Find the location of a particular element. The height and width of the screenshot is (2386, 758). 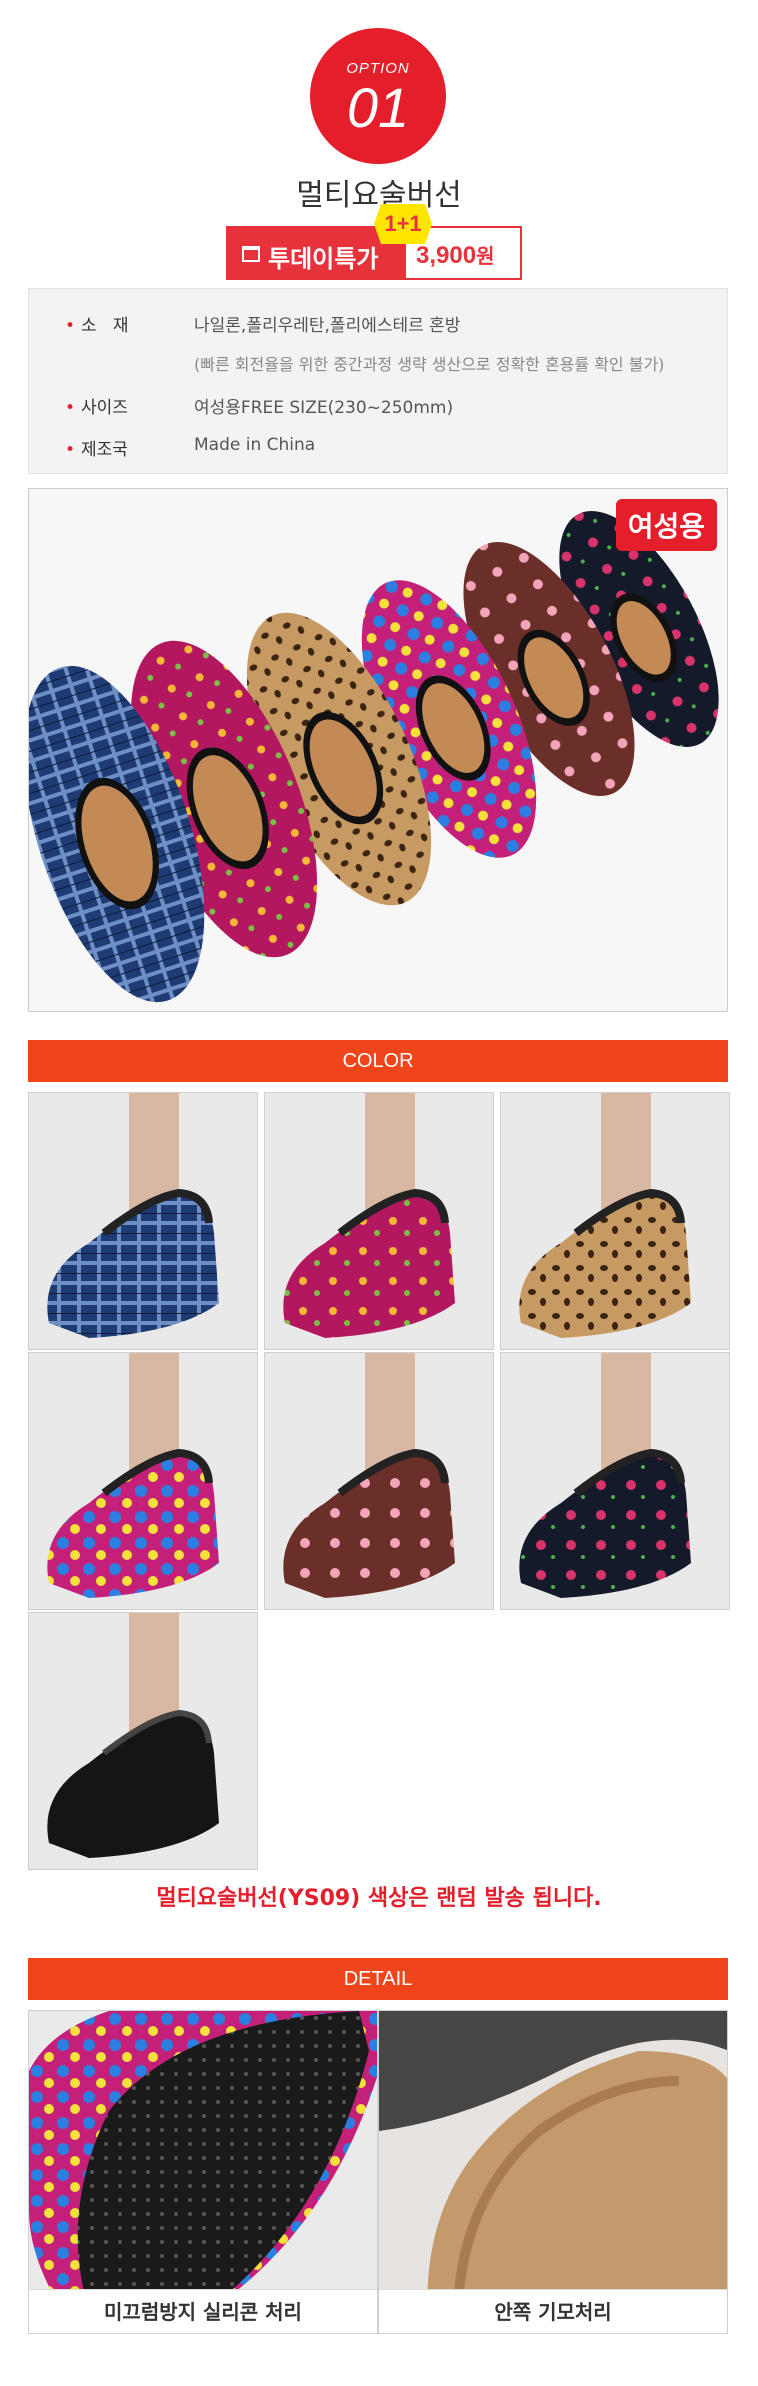

bonus-badge: 1+1 is located at coordinates (403, 224).